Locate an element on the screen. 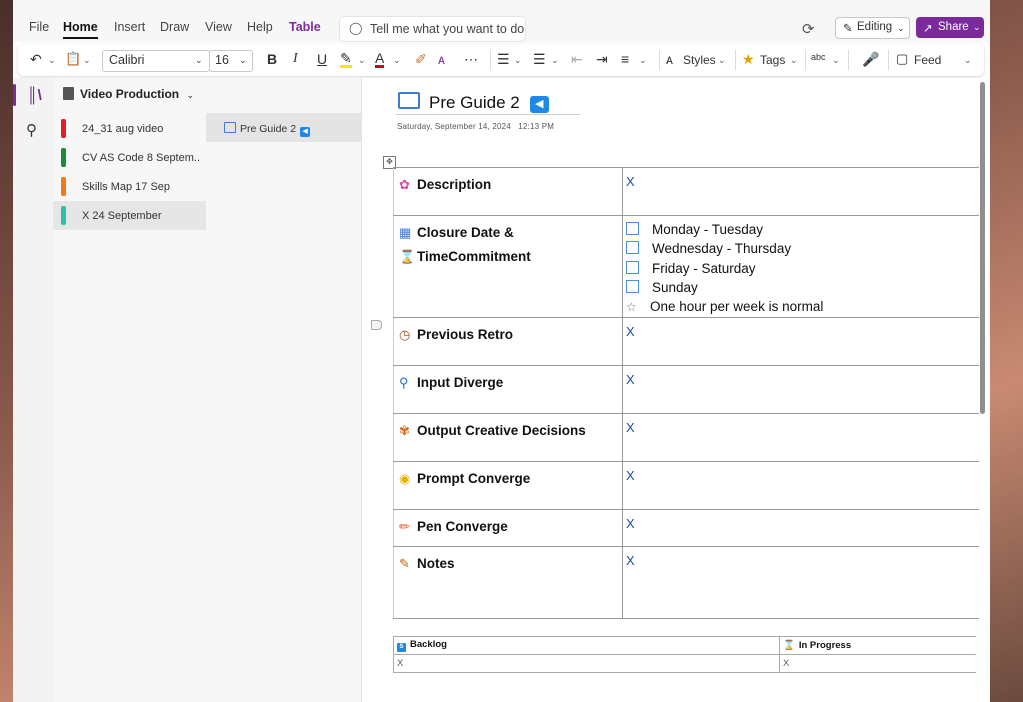  menu-table: Table is located at coordinates (305, 27).